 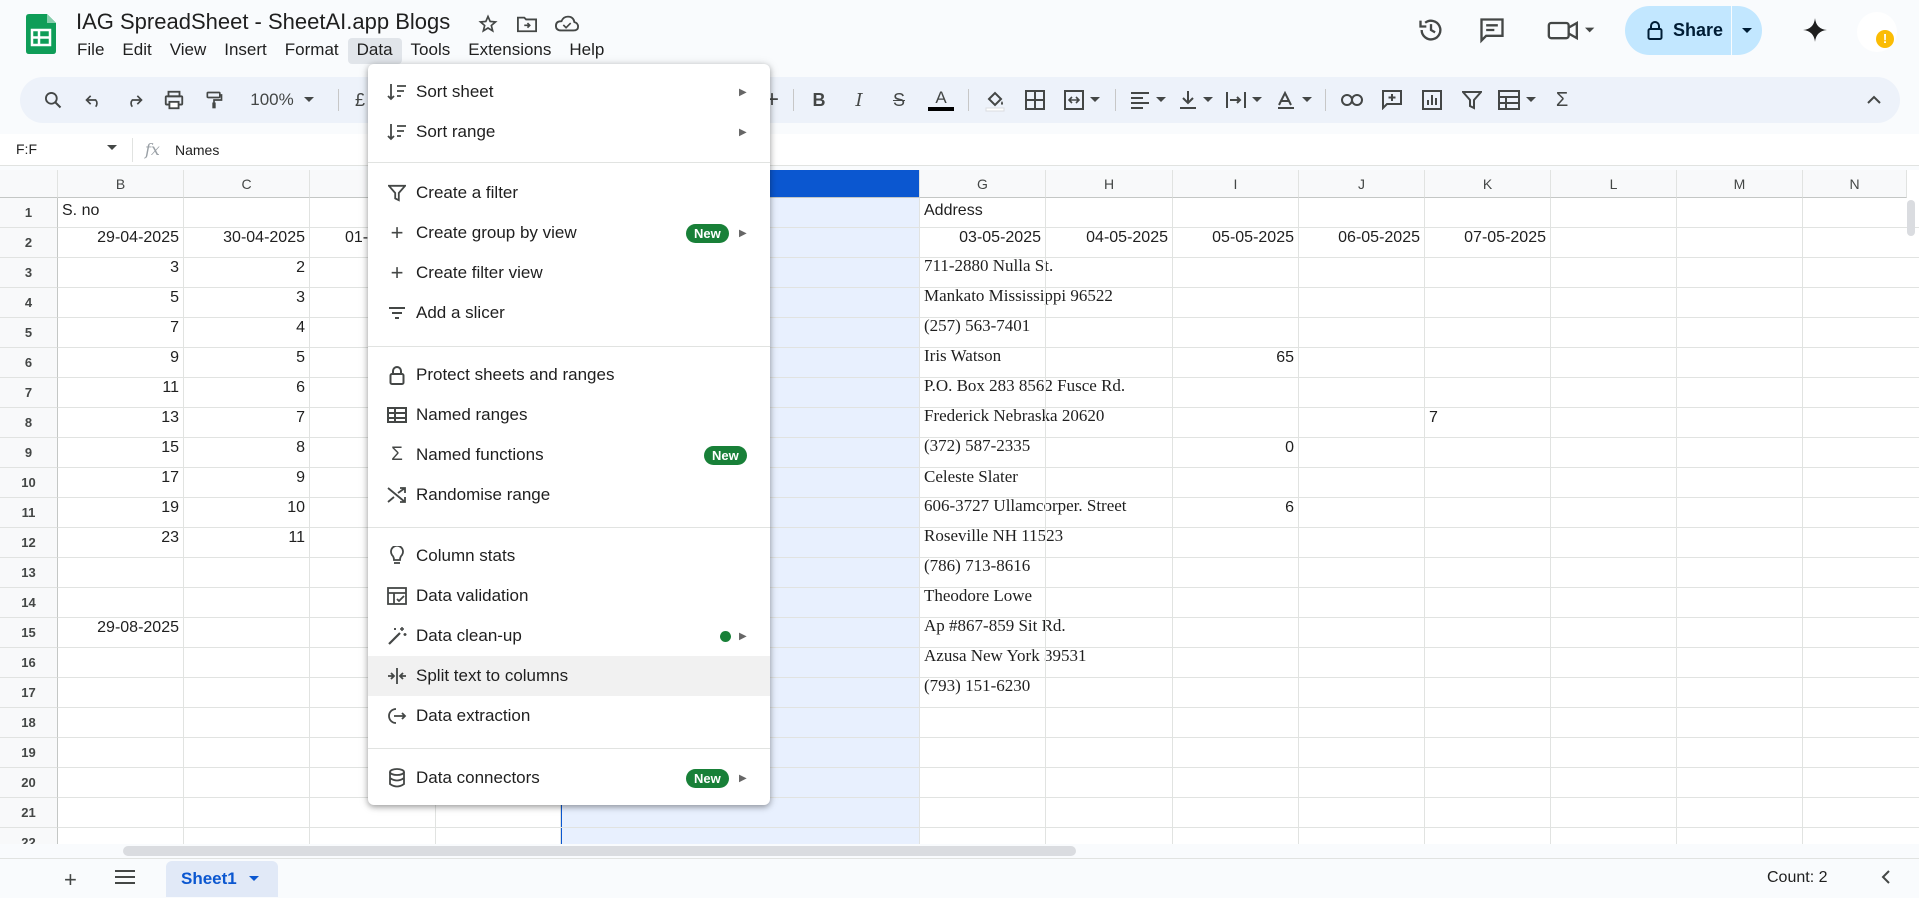 I want to click on cell-d2: 01-, so click(x=356, y=238).